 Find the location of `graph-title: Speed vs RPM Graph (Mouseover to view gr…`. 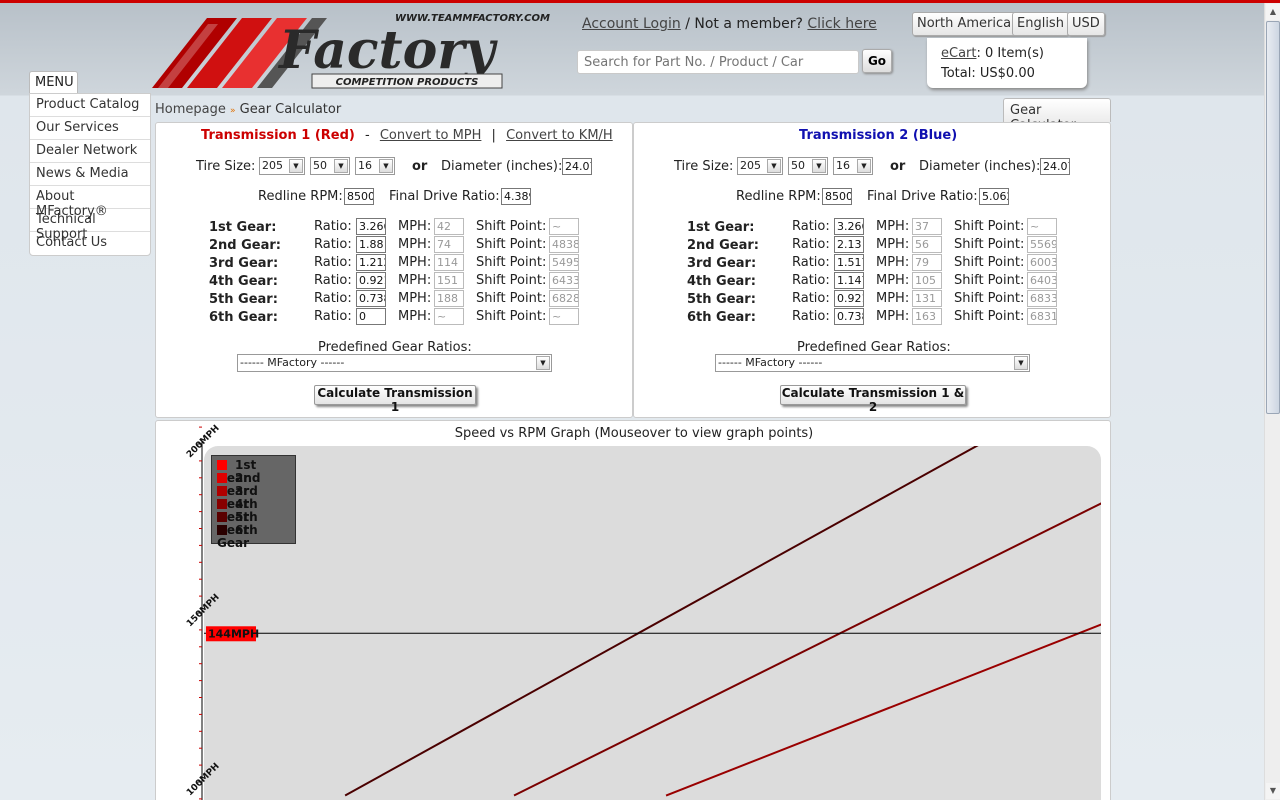

graph-title: Speed vs RPM Graph (Mouseover to view gr… is located at coordinates (634, 433).